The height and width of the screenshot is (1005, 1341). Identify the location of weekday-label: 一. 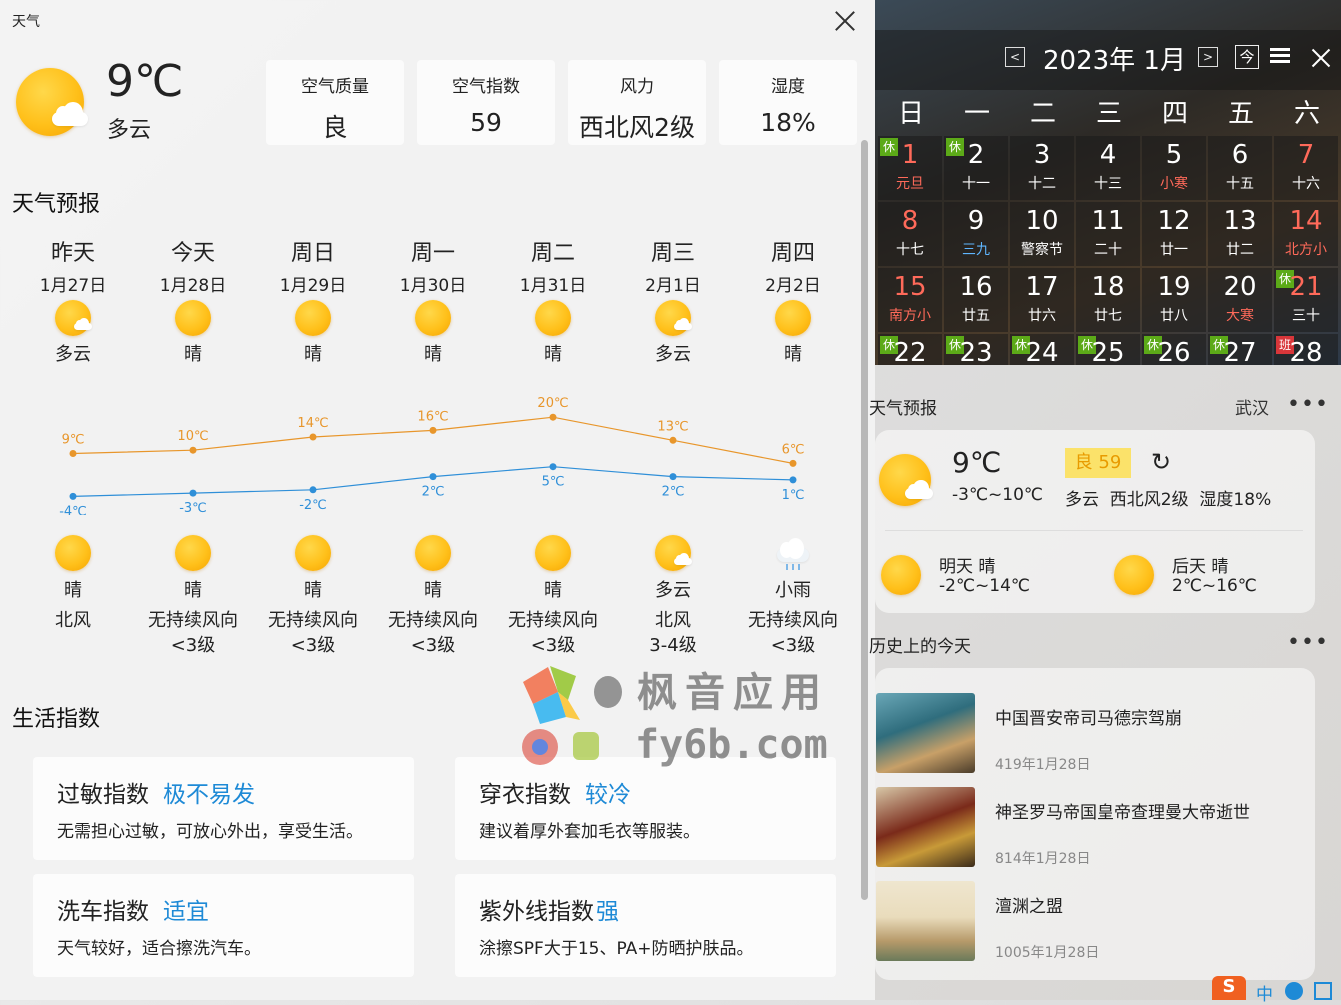
(976, 114).